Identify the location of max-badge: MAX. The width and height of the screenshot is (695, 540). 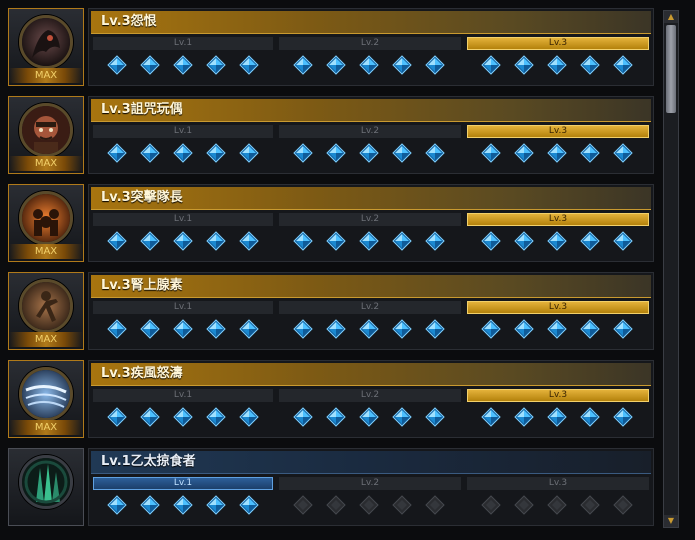
(46, 163).